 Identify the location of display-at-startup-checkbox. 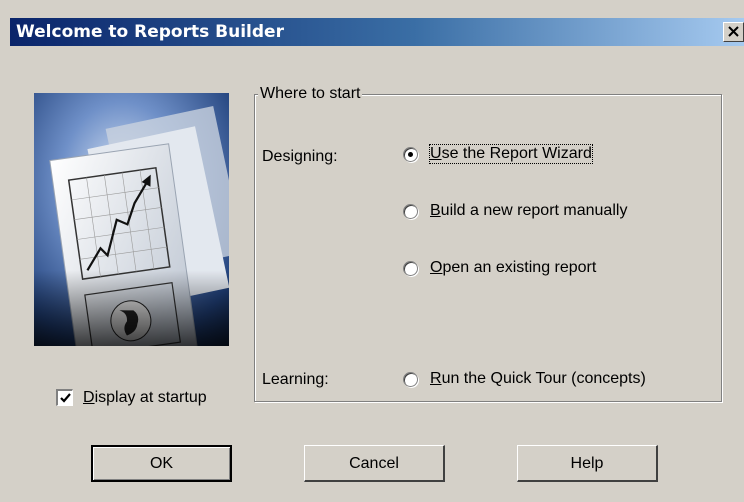
(64, 397).